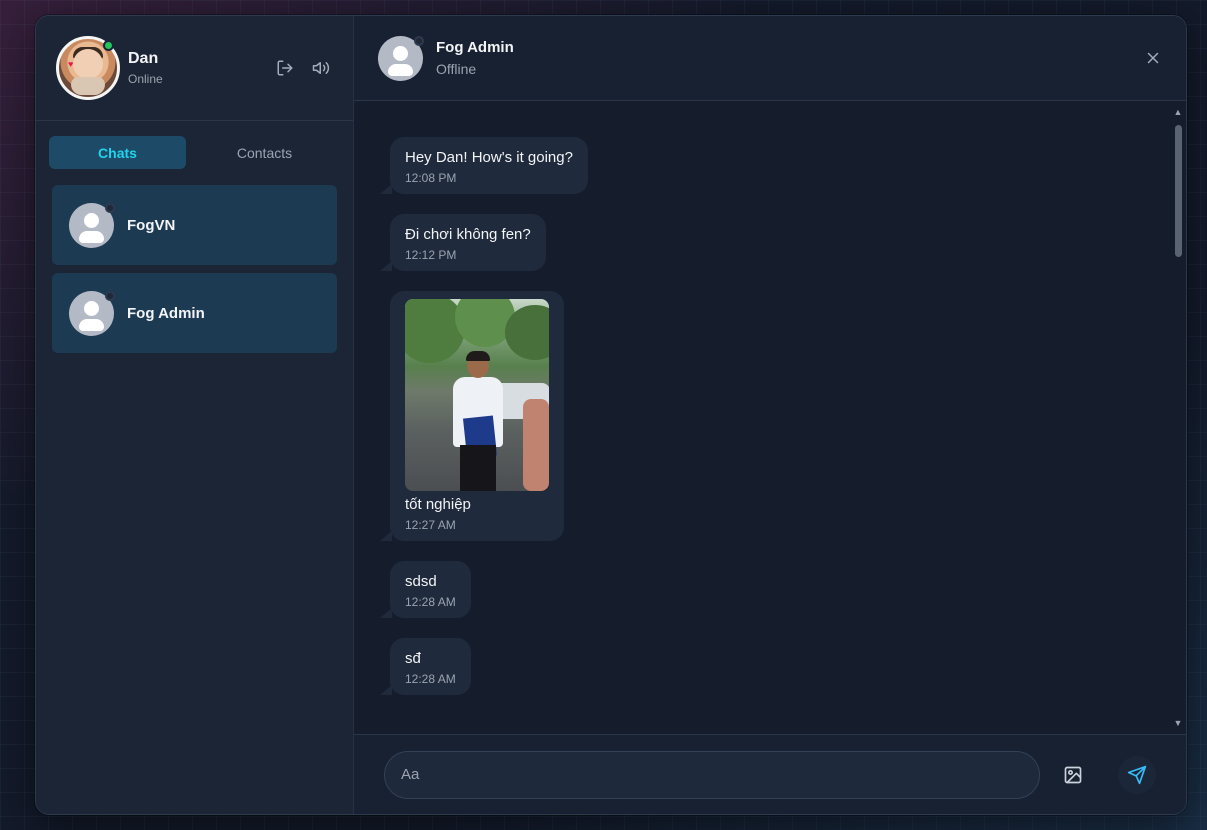 The height and width of the screenshot is (830, 1207). I want to click on message-composer, so click(770, 774).